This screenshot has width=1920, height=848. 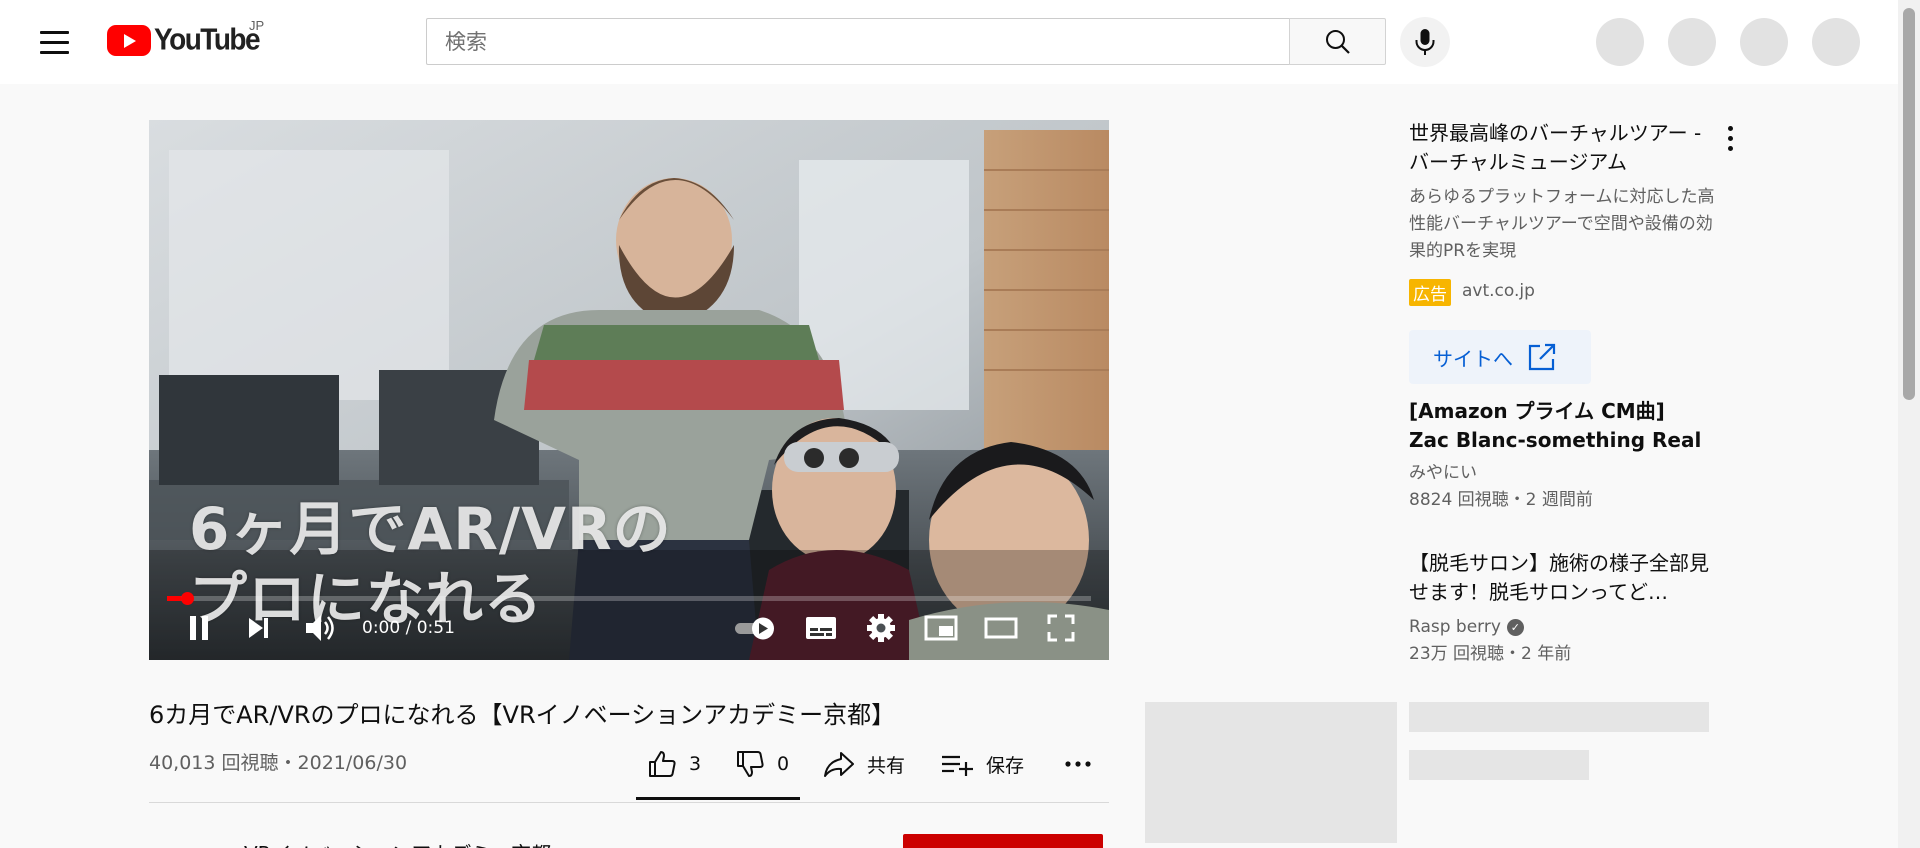 I want to click on kebab-icon, so click(x=1730, y=138).